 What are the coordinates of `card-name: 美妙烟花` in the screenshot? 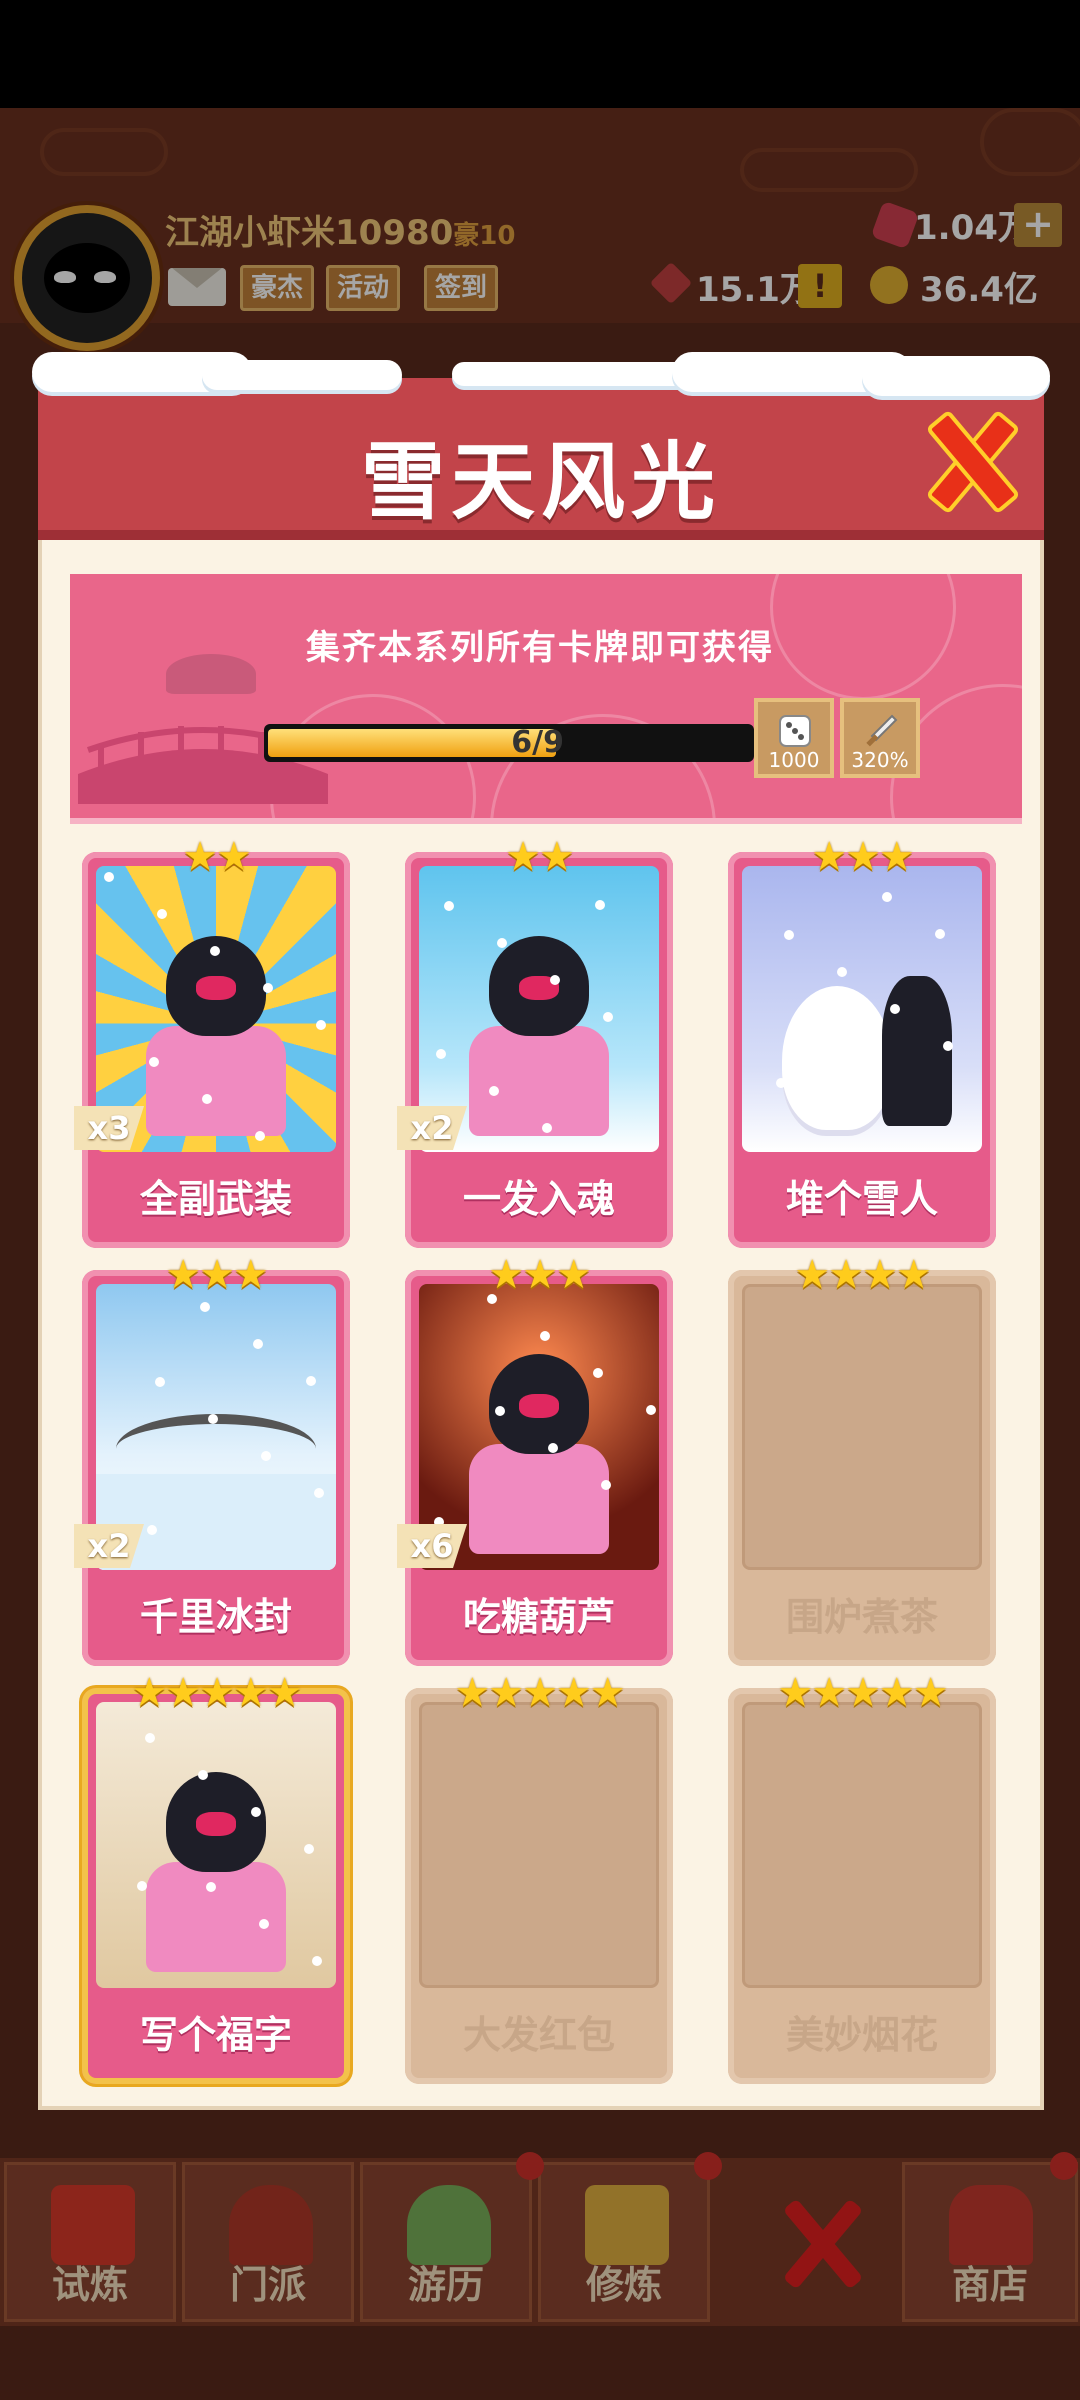 It's located at (861, 2035).